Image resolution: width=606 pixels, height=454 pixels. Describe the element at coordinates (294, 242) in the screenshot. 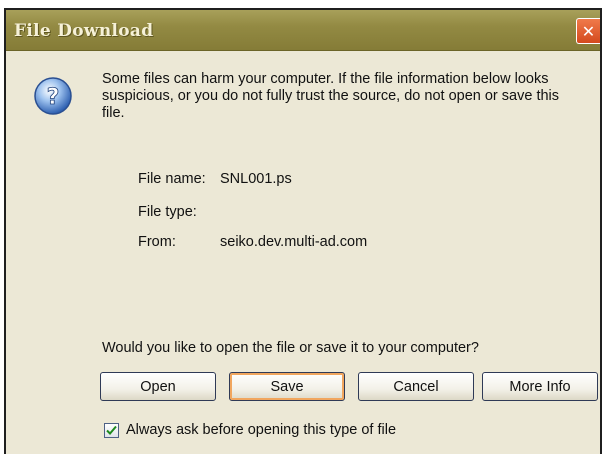

I see `from-value: seiko.dev.multi-ad.com` at that location.